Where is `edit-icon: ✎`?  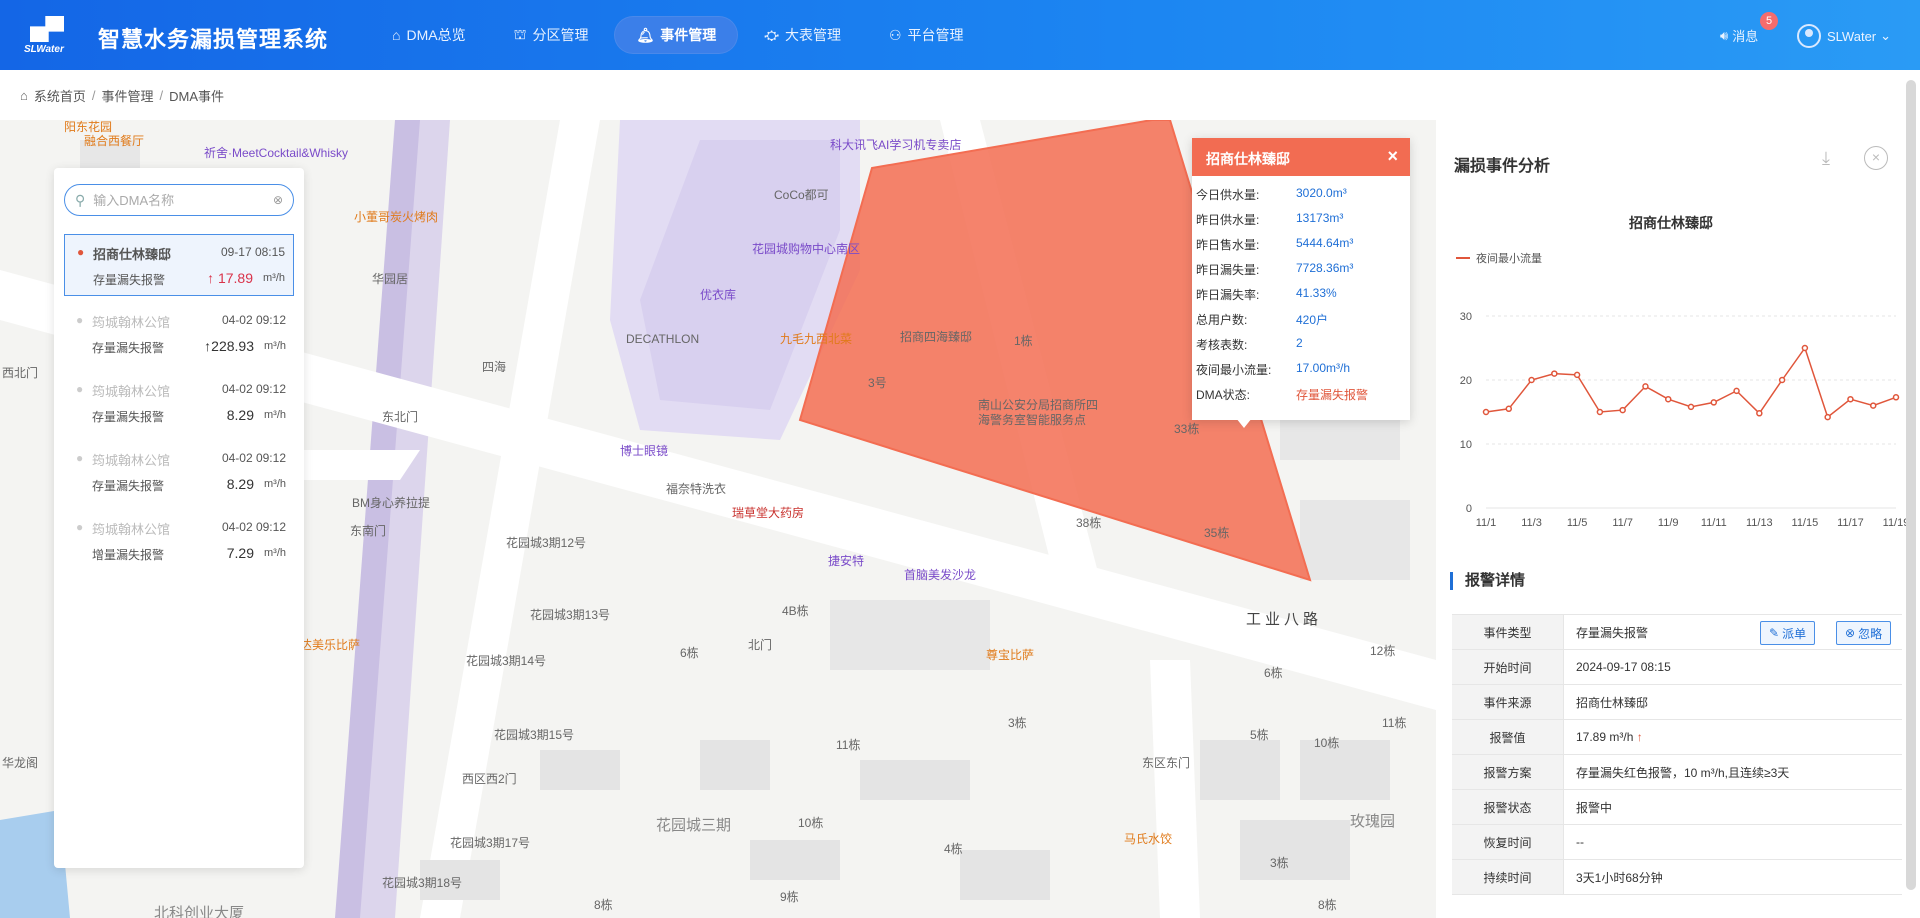 edit-icon: ✎ is located at coordinates (1774, 633).